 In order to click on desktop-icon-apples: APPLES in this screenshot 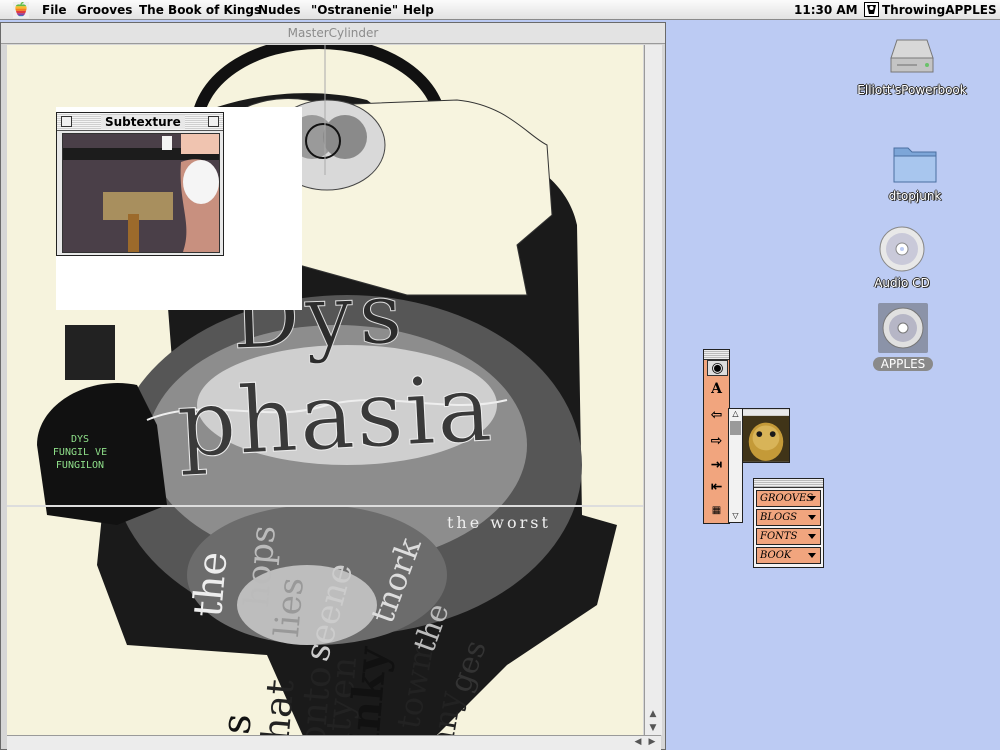, I will do `click(903, 336)`.